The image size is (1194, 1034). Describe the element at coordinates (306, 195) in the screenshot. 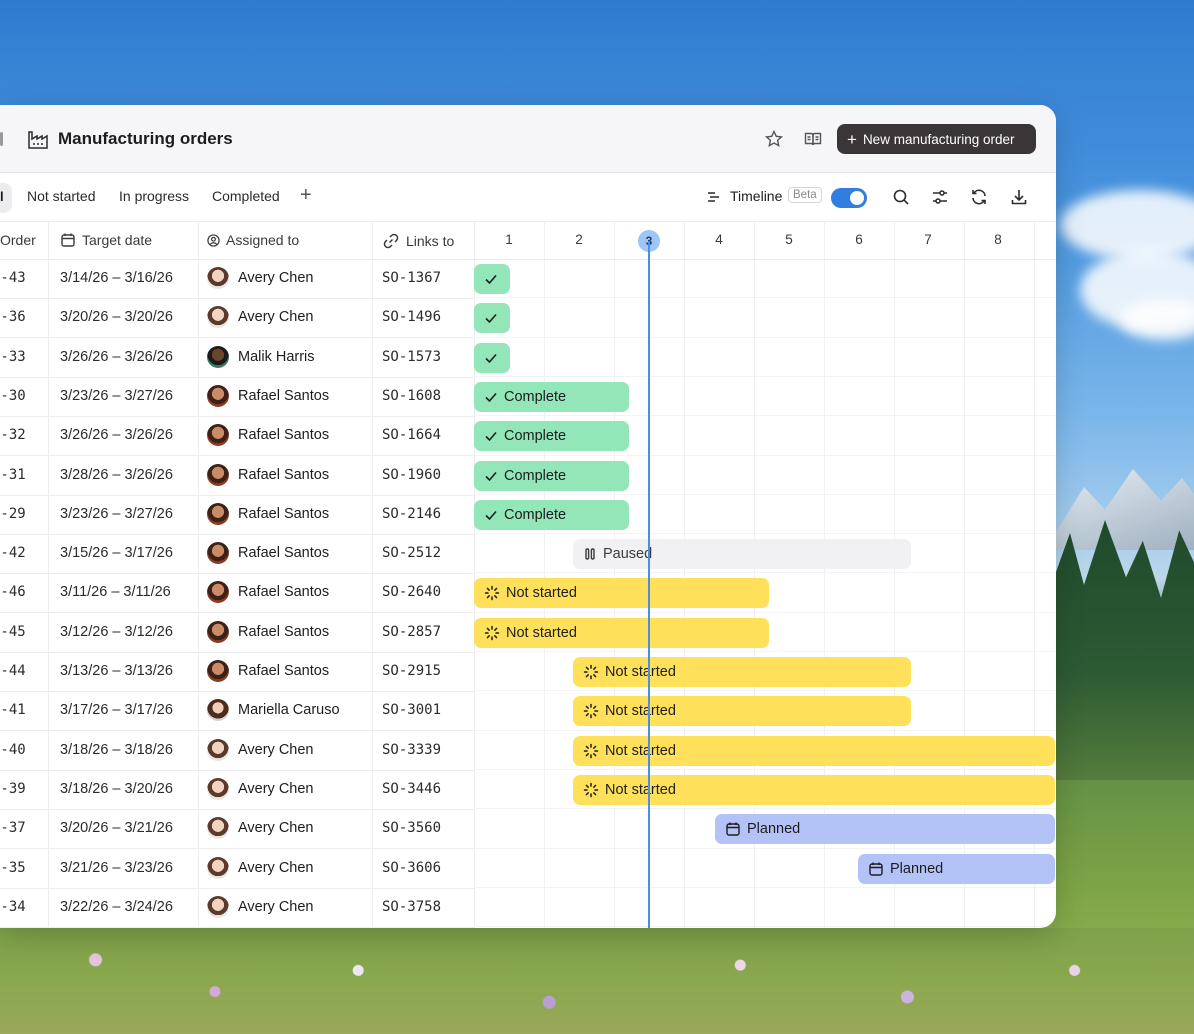

I see `add-tab-icon: +` at that location.